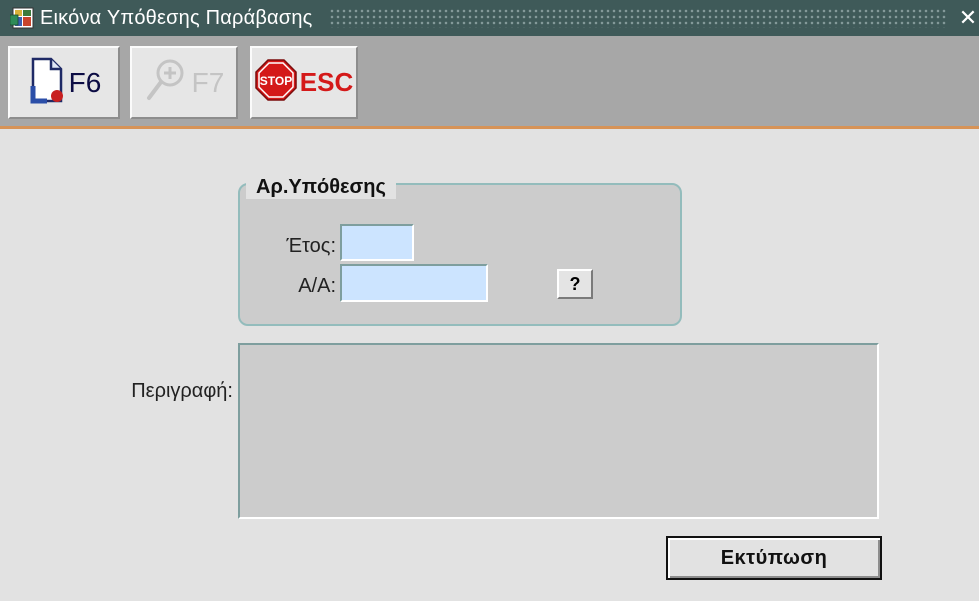 This screenshot has width=979, height=601. What do you see at coordinates (575, 284) in the screenshot?
I see `lookup-button: ?` at bounding box center [575, 284].